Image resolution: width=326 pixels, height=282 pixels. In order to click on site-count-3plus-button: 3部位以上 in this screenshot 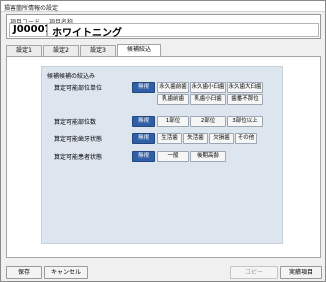, I will do `click(245, 121)`.